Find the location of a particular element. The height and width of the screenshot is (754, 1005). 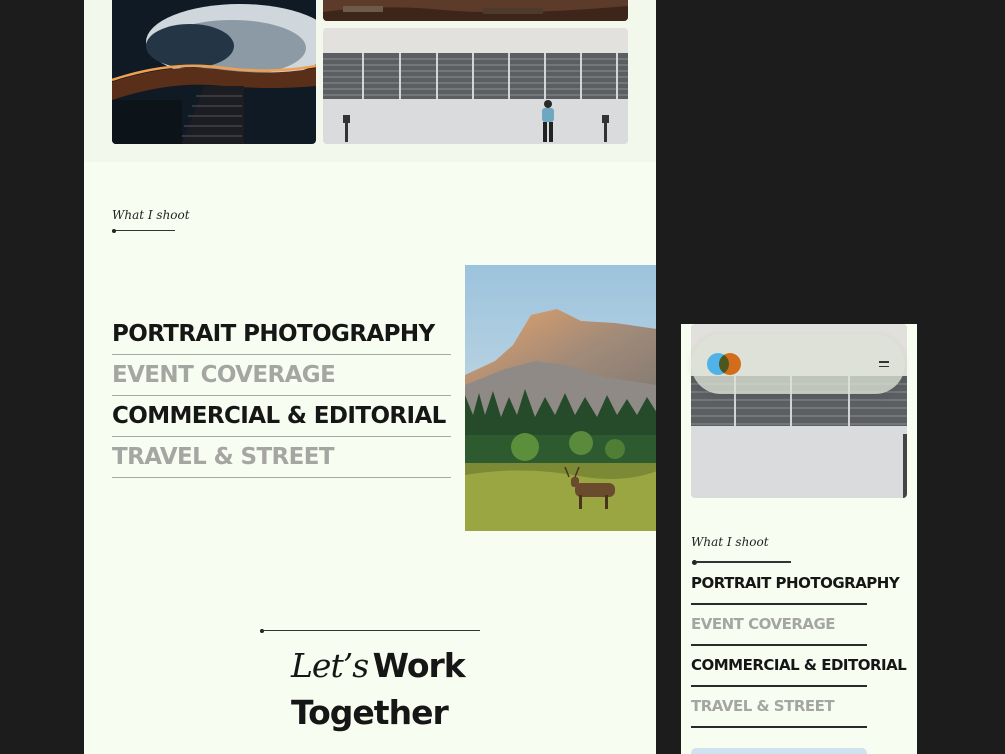

service-travel: TRAVEL & STREET is located at coordinates (223, 457).